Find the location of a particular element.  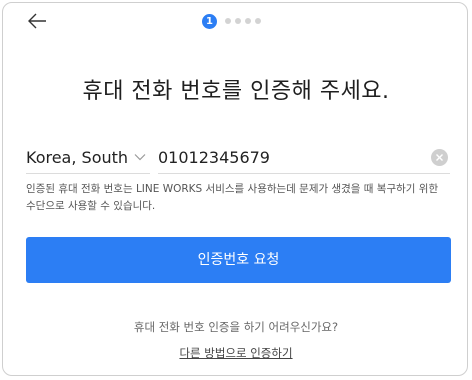

page-title: 휴대 전화 번호를 인증해 주세요. is located at coordinates (236, 91).